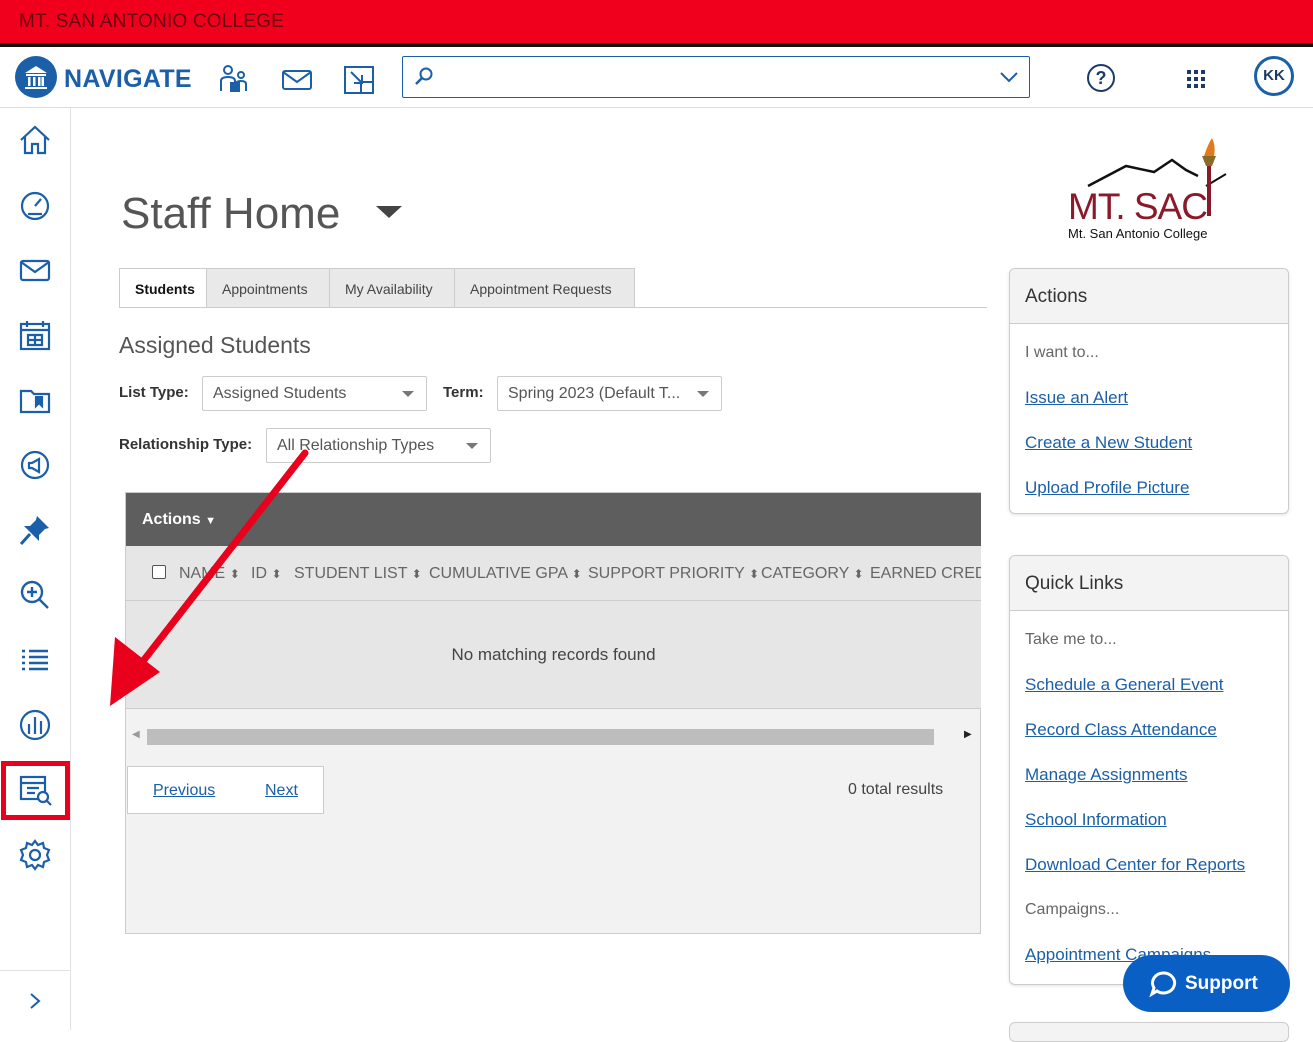 This screenshot has height=1042, width=1313. Describe the element at coordinates (35, 725) in the screenshot. I see `analytics-icon` at that location.